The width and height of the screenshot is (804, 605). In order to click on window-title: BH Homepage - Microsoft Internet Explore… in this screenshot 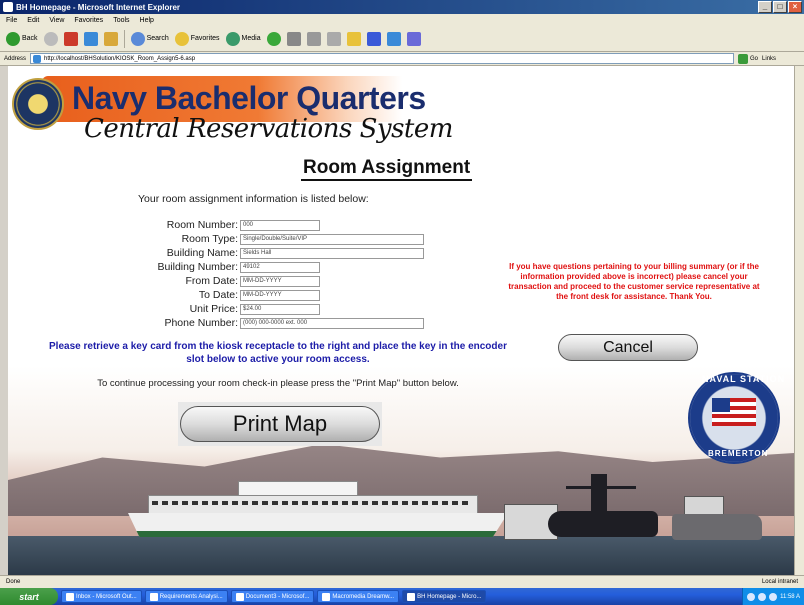, I will do `click(98, 7)`.